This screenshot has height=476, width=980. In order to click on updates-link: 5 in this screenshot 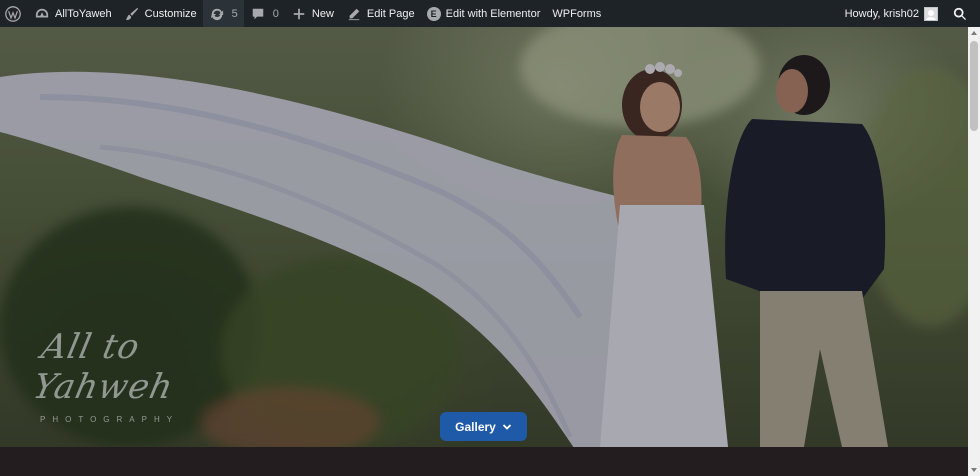, I will do `click(223, 13)`.